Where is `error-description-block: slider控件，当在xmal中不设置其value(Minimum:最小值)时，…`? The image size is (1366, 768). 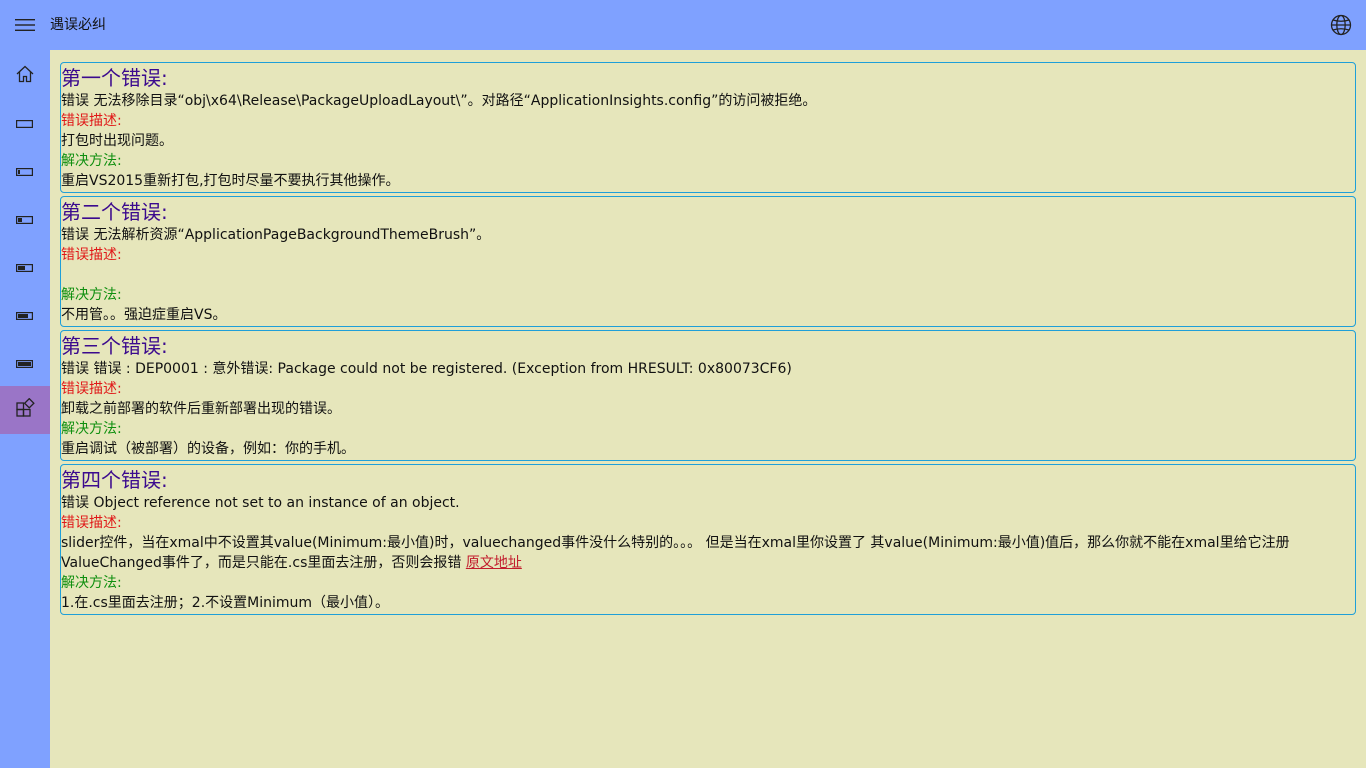
error-description-block: slider控件，当在xmal中不设置其value(Minimum:最小值)时，… is located at coordinates (708, 553).